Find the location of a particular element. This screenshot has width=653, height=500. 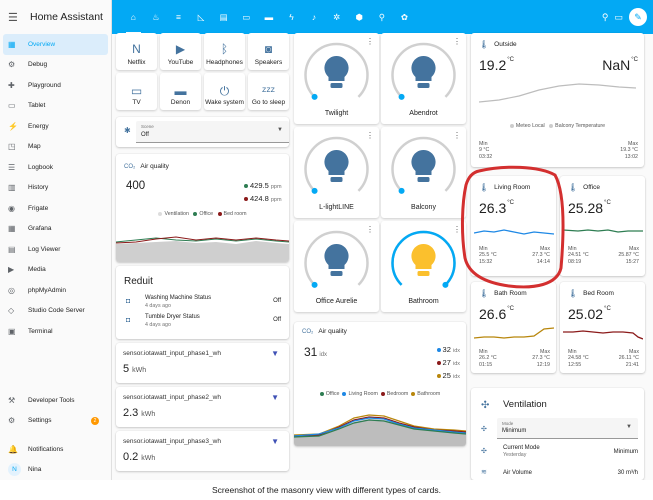

button-card-tv: ▭ TV is located at coordinates (136, 91).